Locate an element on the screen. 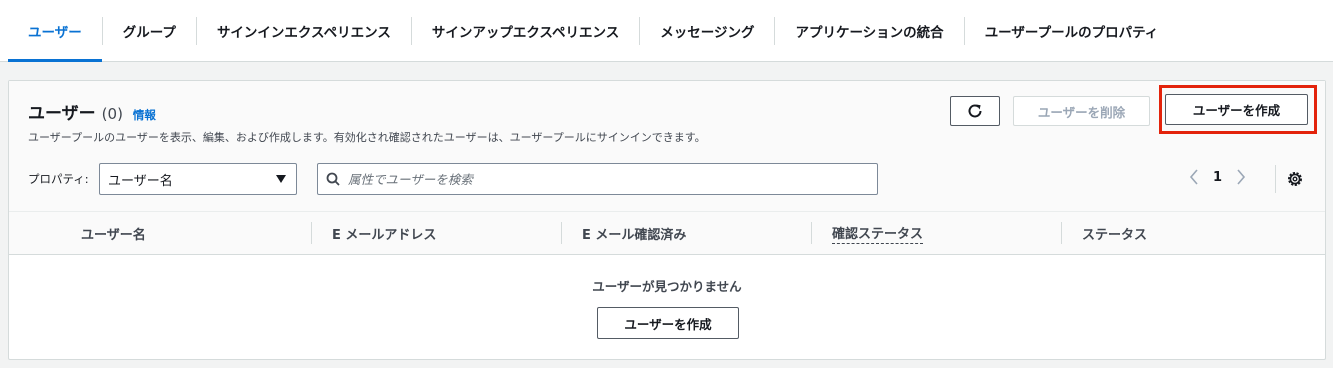  property-select: ユーザー名 is located at coordinates (198, 179).